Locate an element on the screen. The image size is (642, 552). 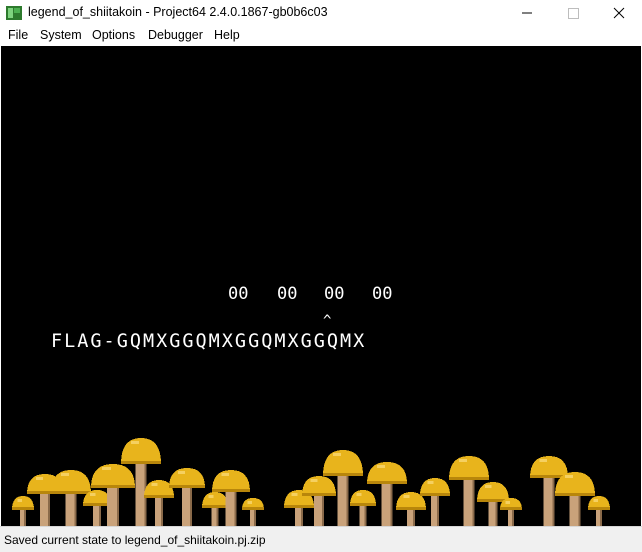
menu-system: System is located at coordinates (61, 35).